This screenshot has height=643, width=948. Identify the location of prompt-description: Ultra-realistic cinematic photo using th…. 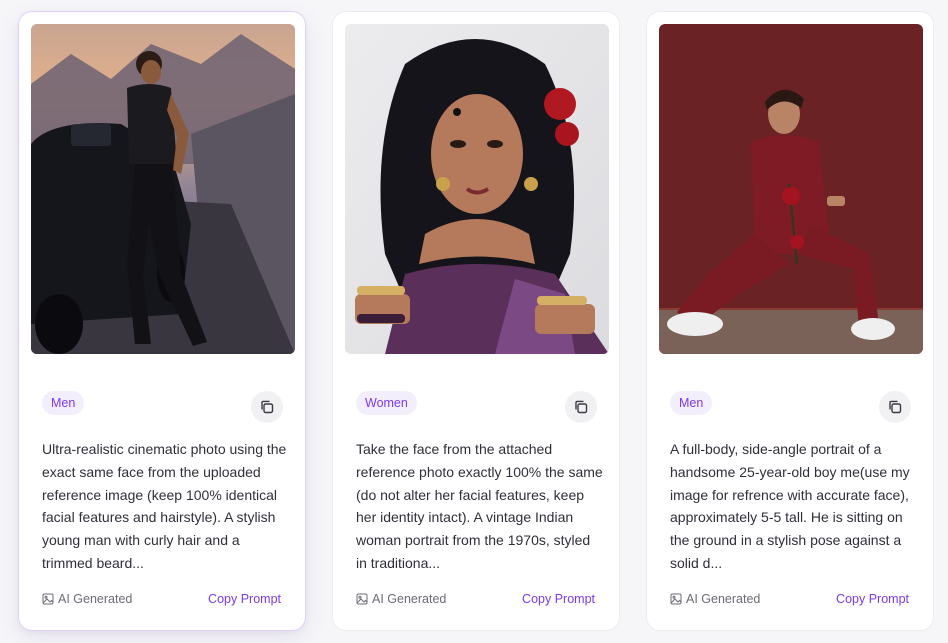
(164, 506).